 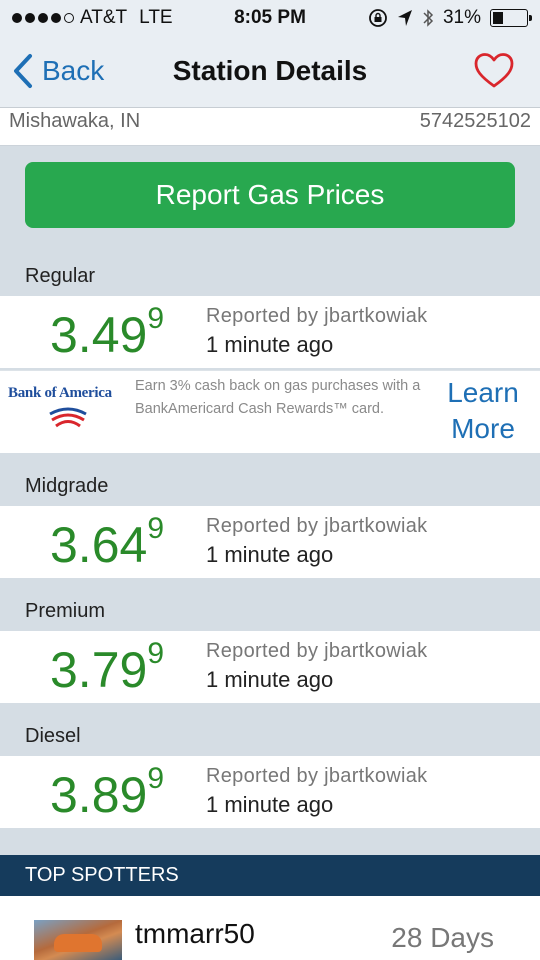 I want to click on page-title: Station Details, so click(x=270, y=70).